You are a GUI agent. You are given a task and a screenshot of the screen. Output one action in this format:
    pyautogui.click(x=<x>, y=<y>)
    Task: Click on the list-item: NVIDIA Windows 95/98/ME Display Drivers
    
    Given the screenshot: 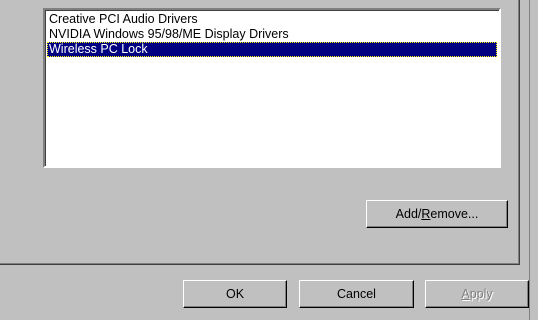 What is the action you would take?
    pyautogui.click(x=272, y=34)
    